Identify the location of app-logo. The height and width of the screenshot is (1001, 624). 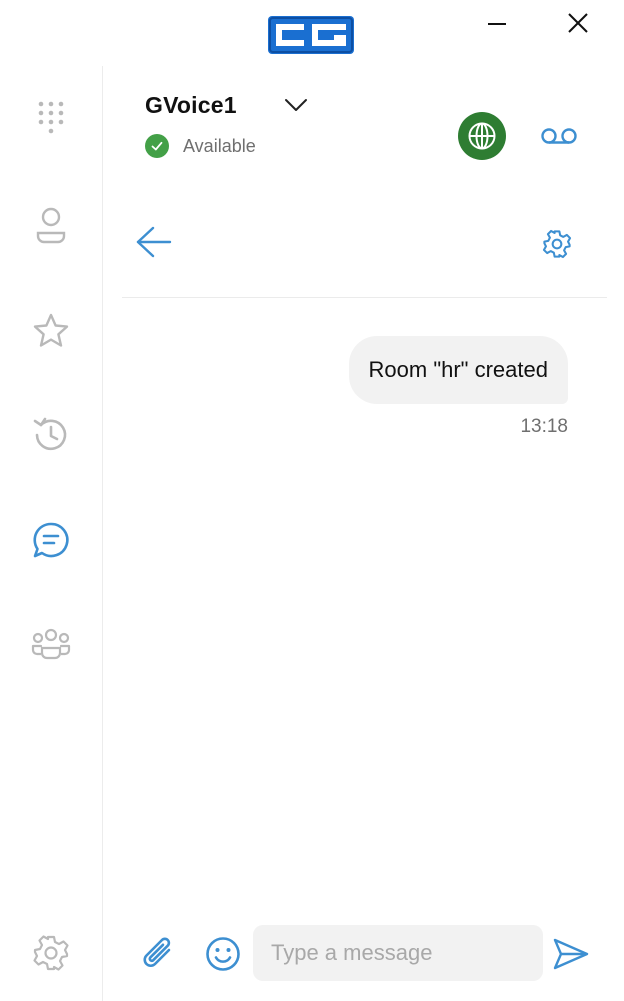
(311, 35).